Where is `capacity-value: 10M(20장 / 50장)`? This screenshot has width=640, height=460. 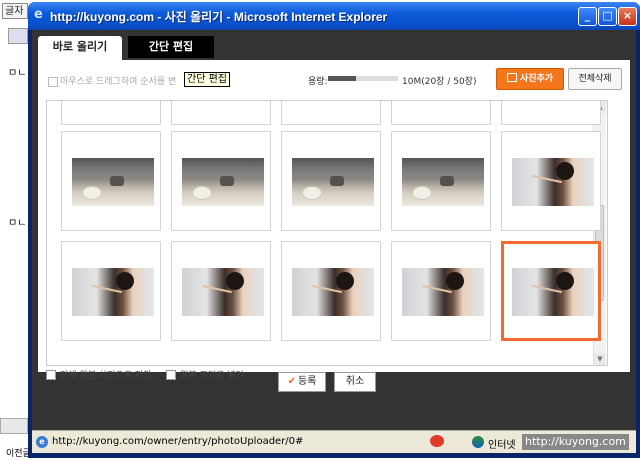 capacity-value: 10M(20장 / 50장) is located at coordinates (439, 82).